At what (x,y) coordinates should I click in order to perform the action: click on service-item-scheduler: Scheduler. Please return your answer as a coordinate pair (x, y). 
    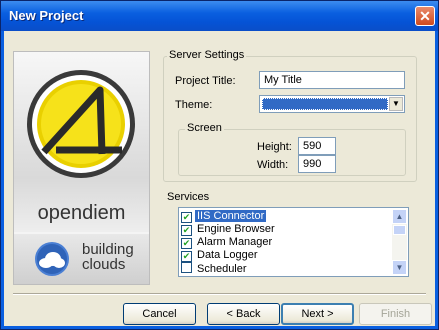
    Looking at the image, I should click on (286, 268).